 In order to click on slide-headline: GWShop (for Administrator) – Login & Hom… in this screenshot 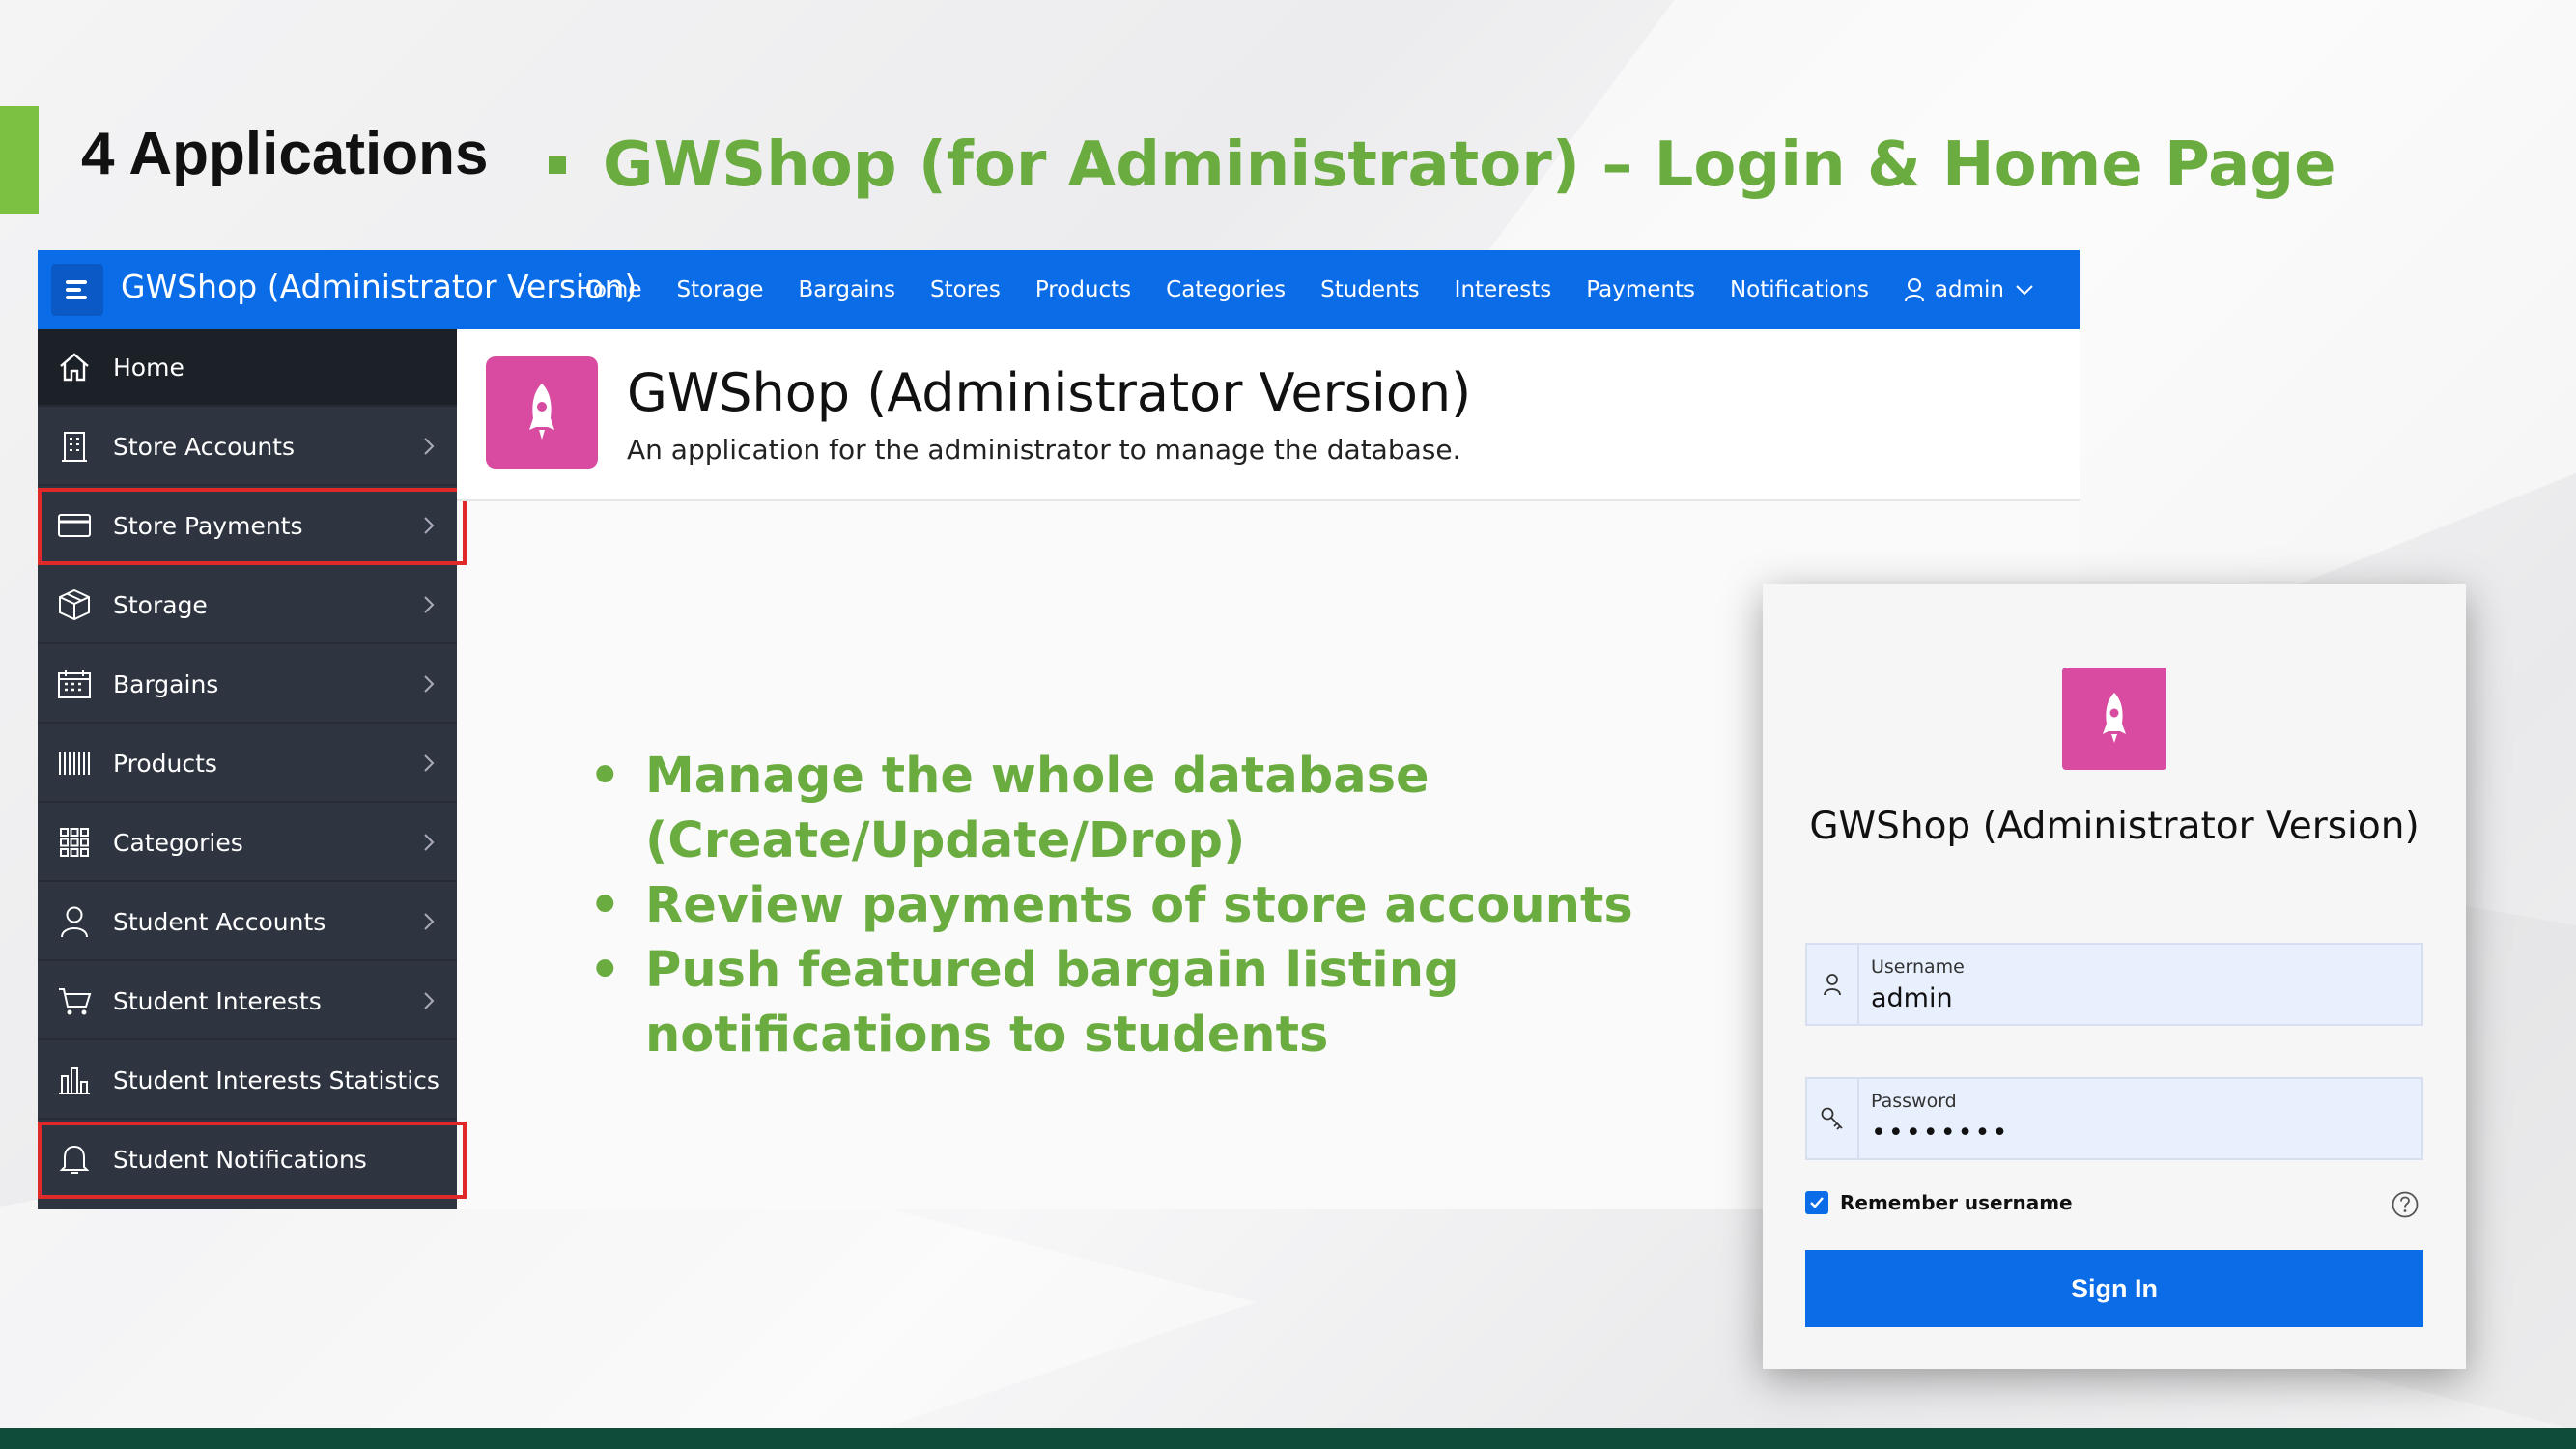, I will do `click(1469, 165)`.